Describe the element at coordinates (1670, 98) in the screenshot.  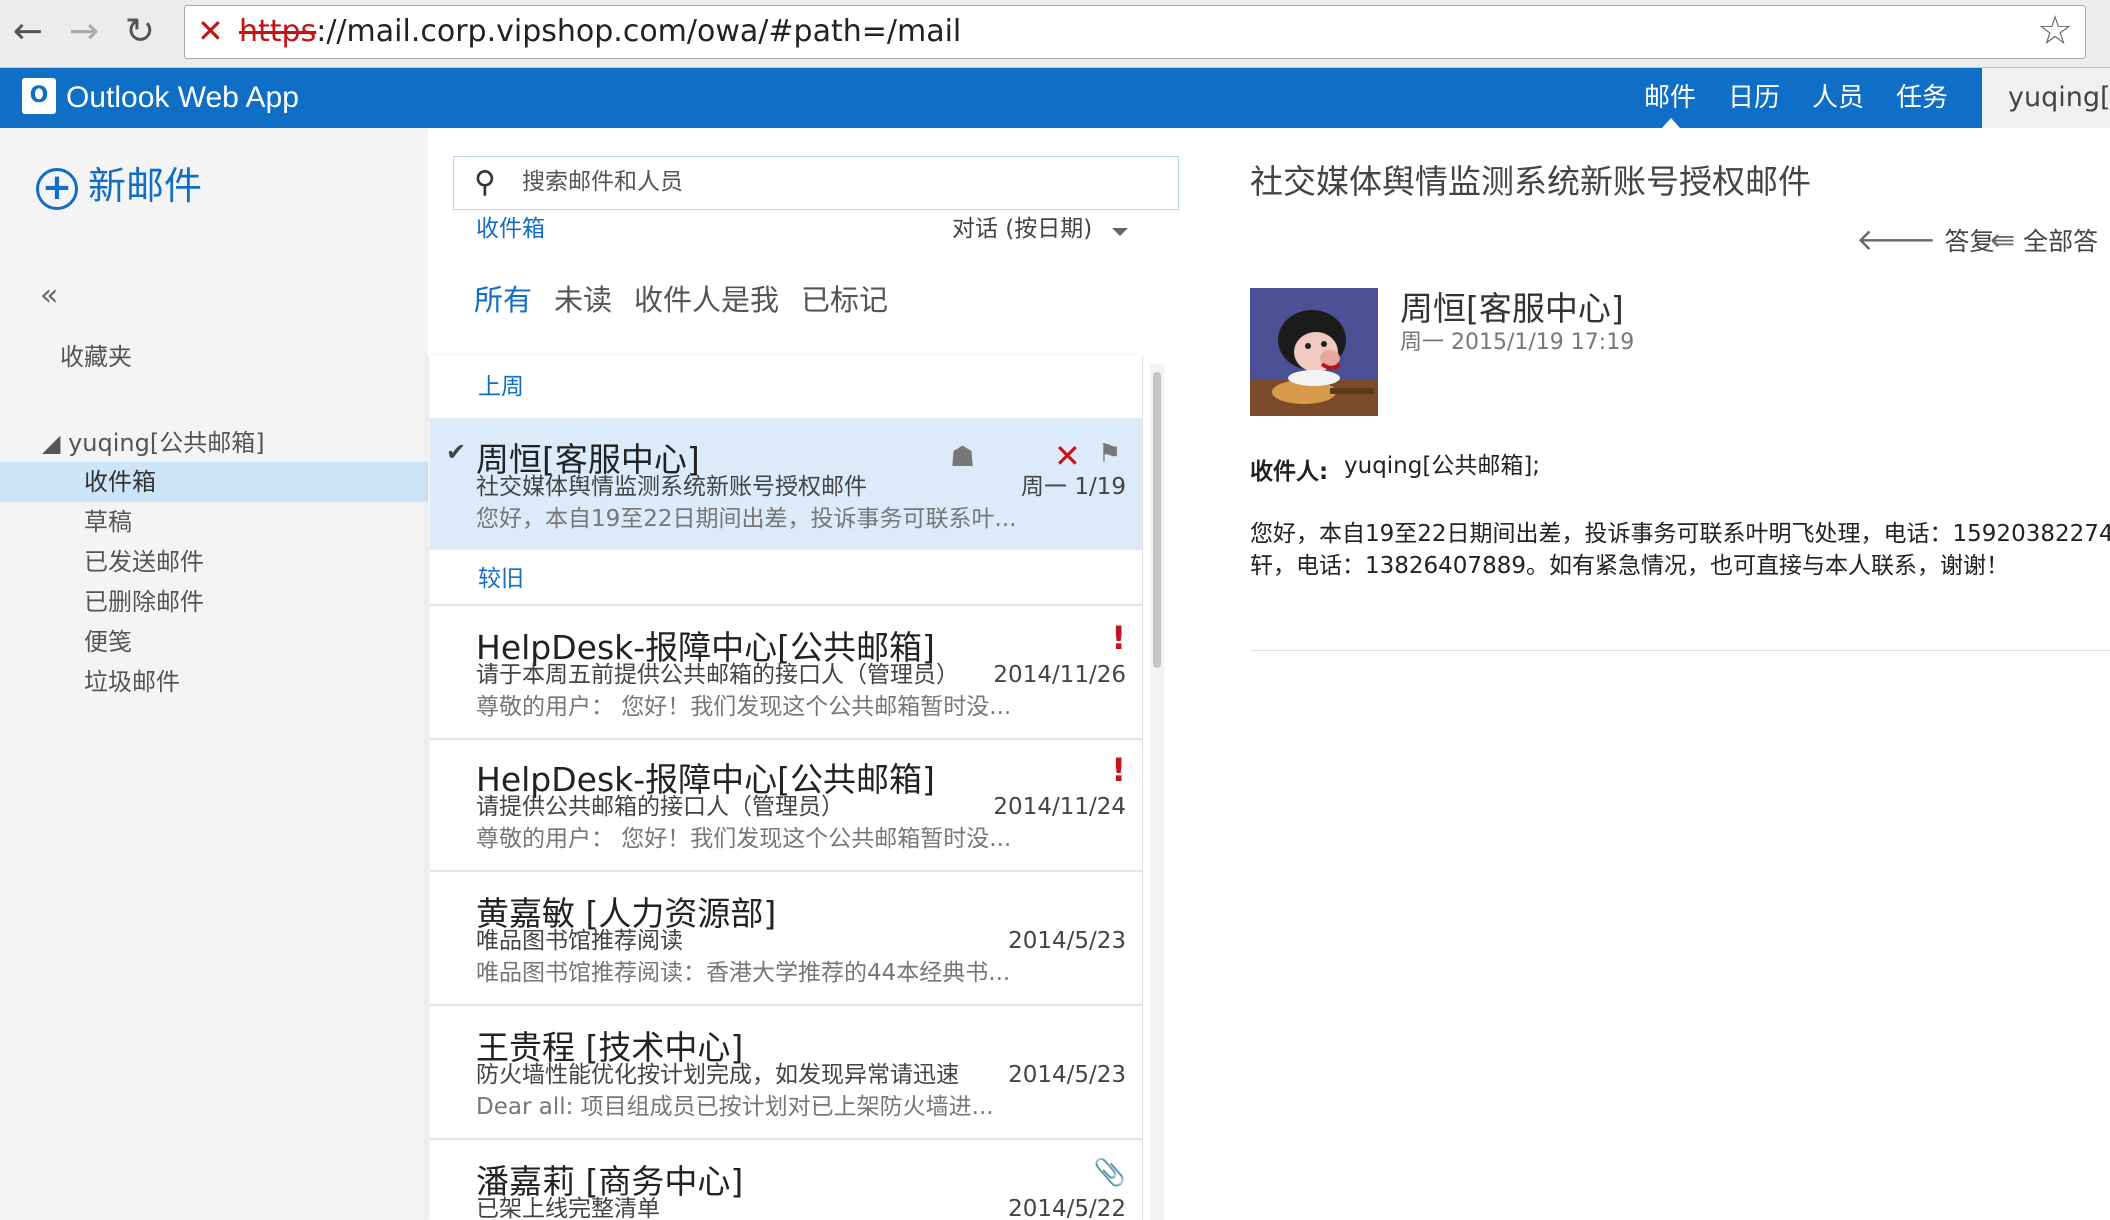
I see `nav-mail: 邮件` at that location.